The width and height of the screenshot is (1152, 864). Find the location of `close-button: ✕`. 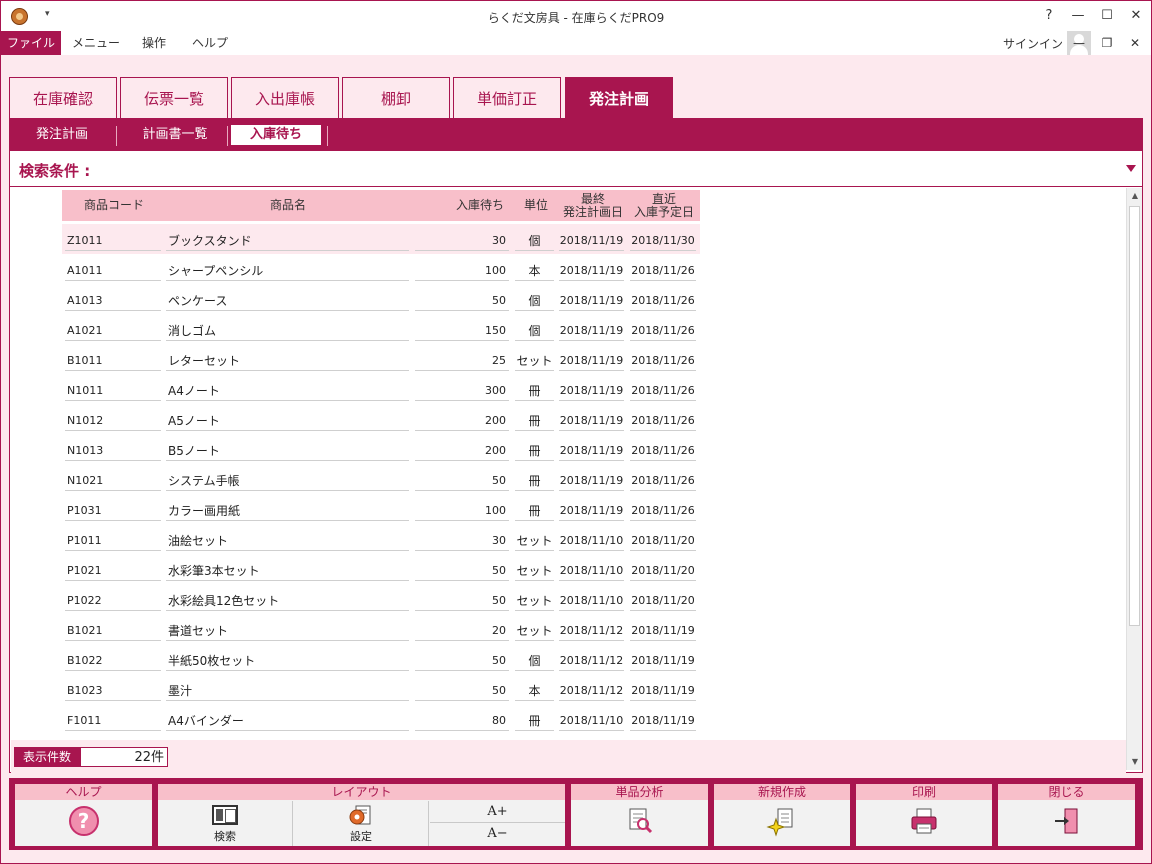

close-button: ✕ is located at coordinates (1136, 16).